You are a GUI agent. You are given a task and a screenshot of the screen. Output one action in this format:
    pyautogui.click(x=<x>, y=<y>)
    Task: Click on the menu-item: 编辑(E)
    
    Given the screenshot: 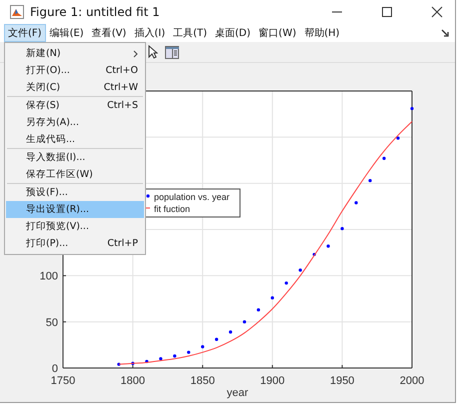 What is the action you would take?
    pyautogui.click(x=67, y=33)
    